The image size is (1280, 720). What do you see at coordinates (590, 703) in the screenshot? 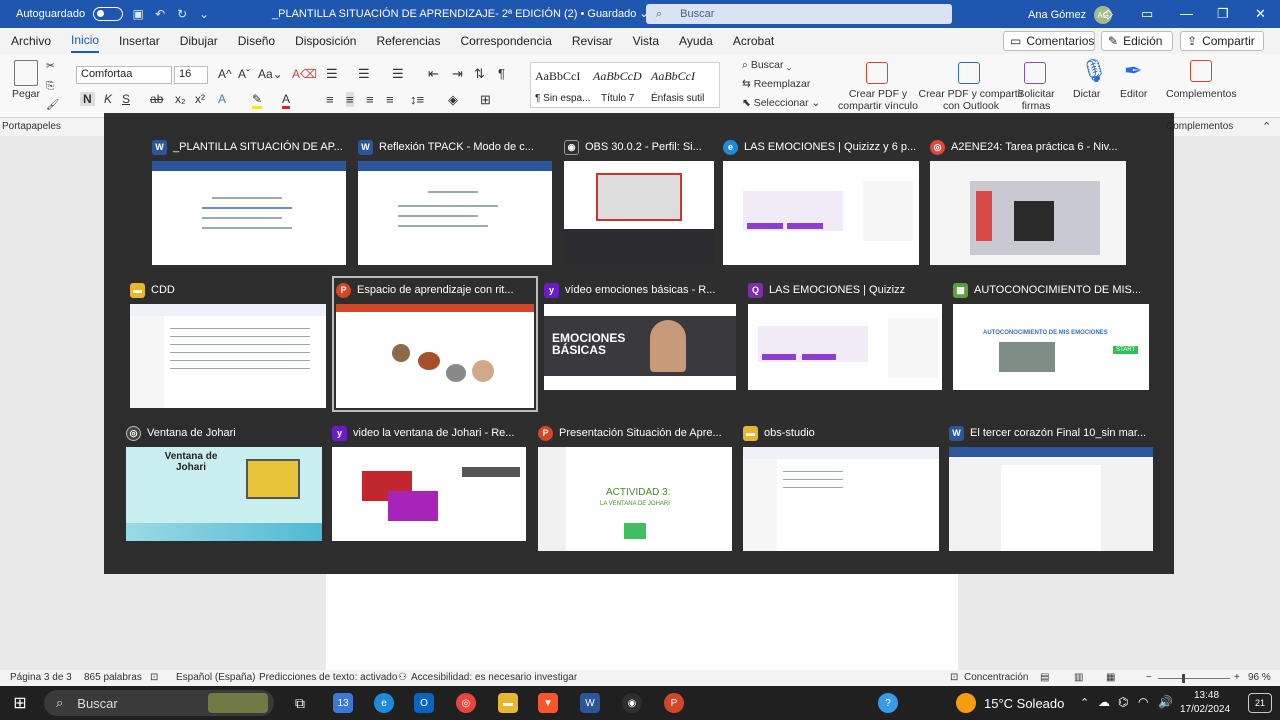
I see `word-icon: W` at bounding box center [590, 703].